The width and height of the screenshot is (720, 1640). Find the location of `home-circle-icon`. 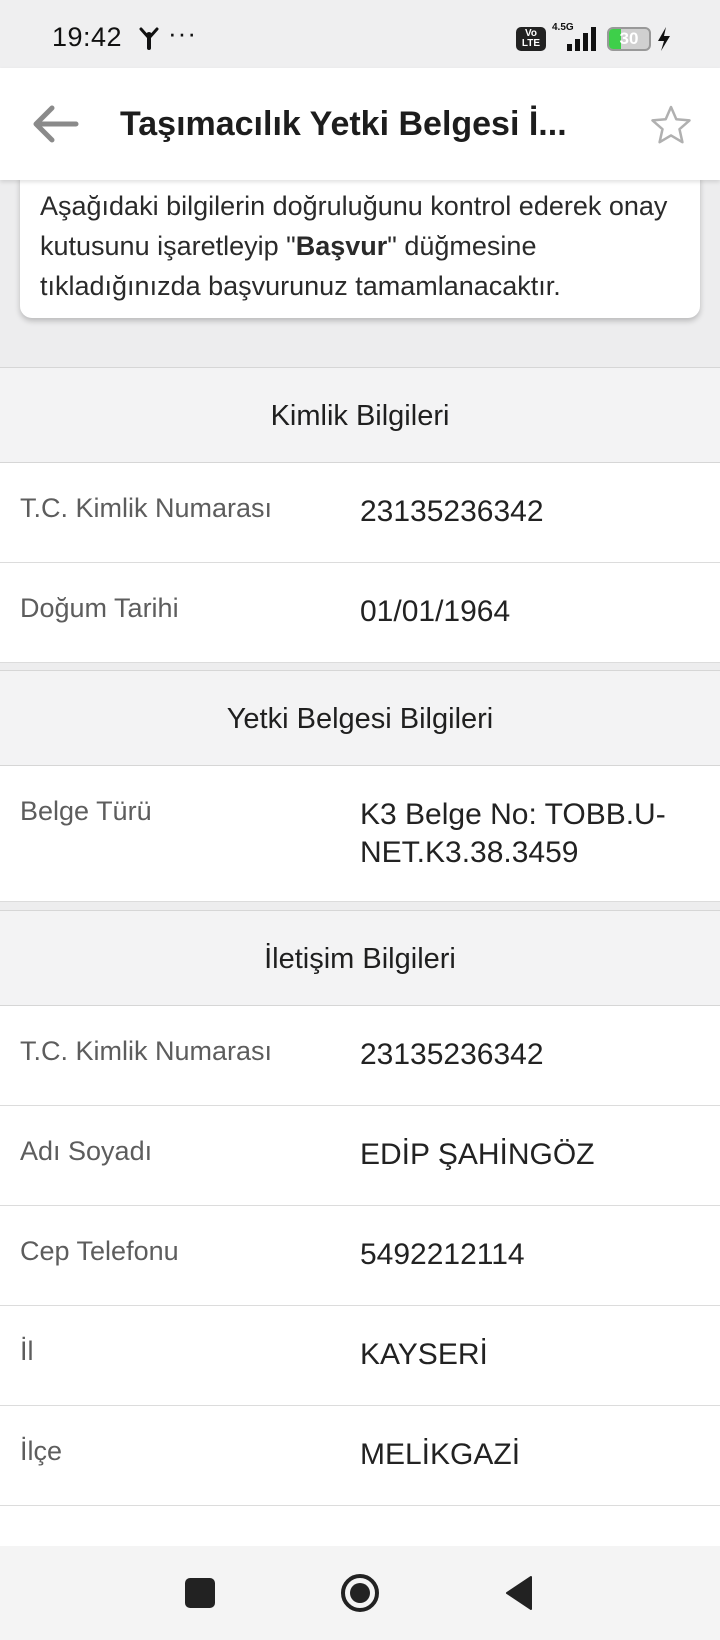

home-circle-icon is located at coordinates (360, 1593).